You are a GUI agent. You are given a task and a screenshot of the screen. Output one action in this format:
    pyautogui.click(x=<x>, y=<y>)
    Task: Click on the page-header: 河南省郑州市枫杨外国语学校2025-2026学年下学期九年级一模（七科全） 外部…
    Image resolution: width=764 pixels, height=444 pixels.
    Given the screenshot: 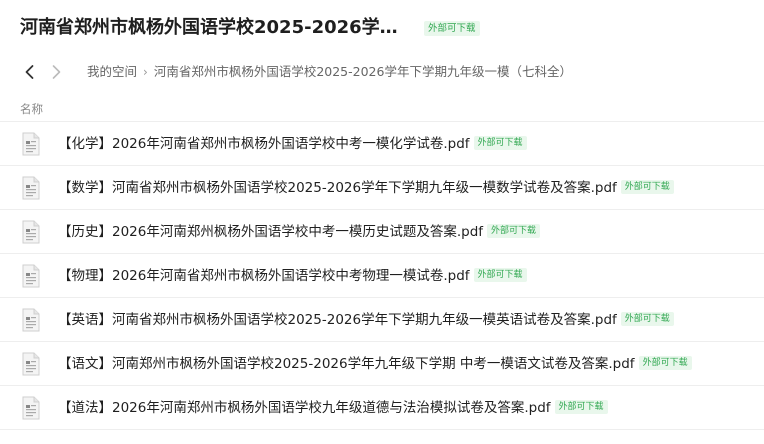 What is the action you would take?
    pyautogui.click(x=382, y=28)
    